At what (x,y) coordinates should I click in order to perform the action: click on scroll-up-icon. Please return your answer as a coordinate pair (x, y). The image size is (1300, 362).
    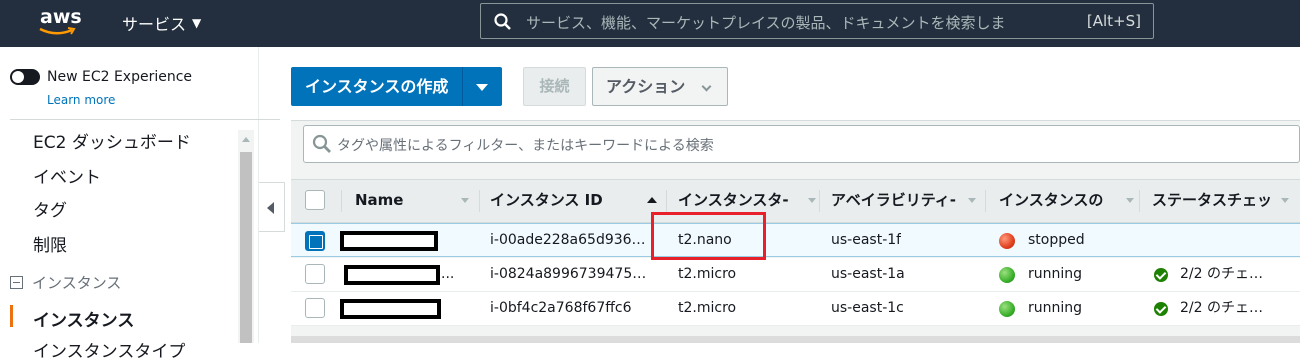
    Looking at the image, I should click on (246, 139).